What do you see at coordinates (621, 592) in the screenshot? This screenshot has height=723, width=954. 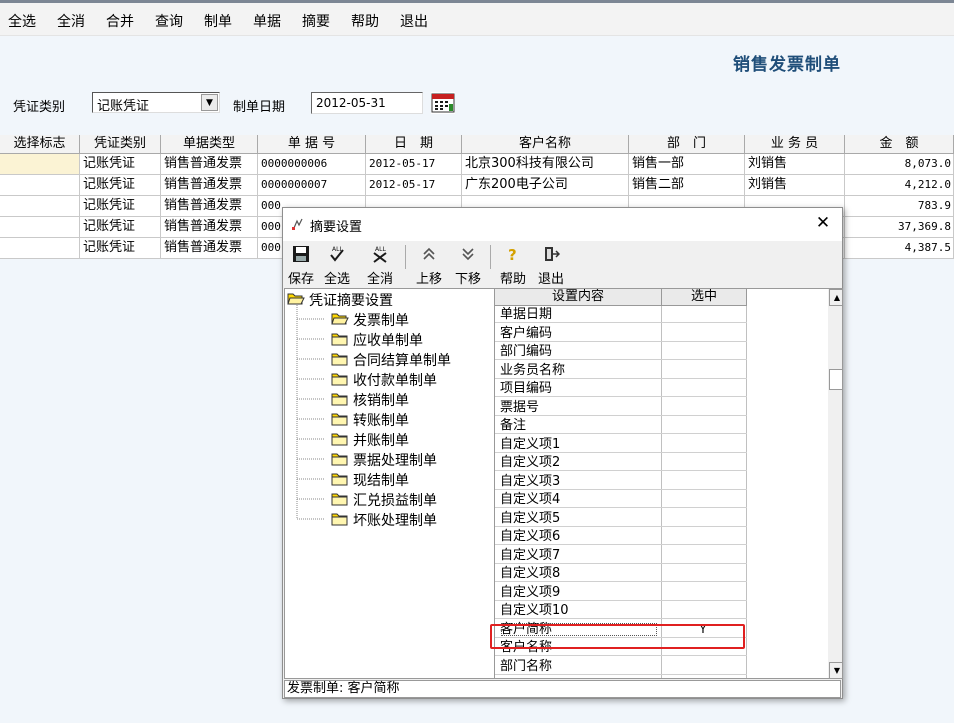 I see `setting-row: 自定义项9` at bounding box center [621, 592].